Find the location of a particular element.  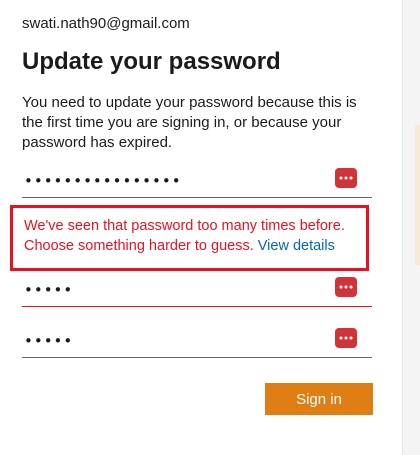

new-password-reveal-button is located at coordinates (346, 287).